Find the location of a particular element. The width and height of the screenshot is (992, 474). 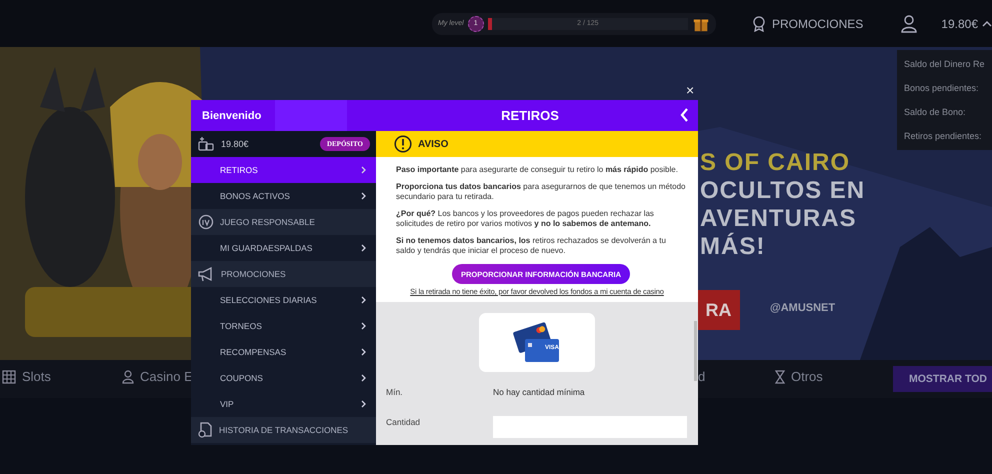

chevron-left-icon is located at coordinates (684, 115).